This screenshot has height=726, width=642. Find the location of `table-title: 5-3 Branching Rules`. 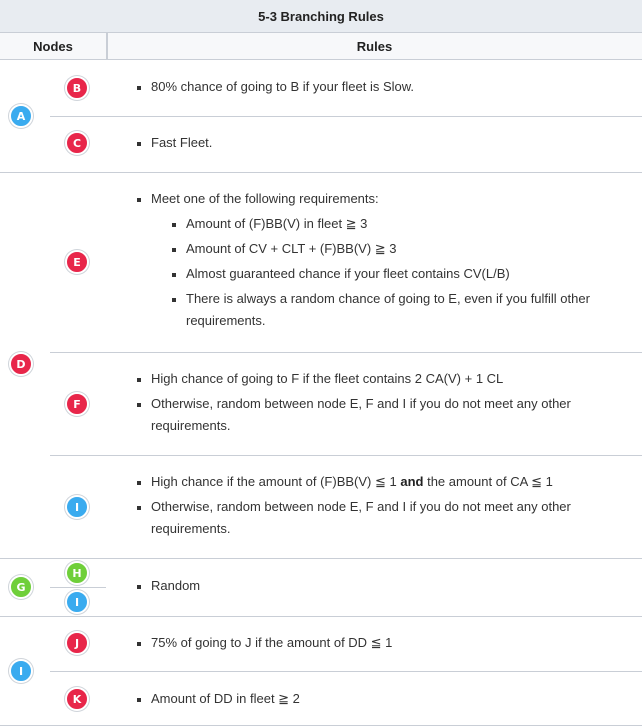

table-title: 5-3 Branching Rules is located at coordinates (321, 16).